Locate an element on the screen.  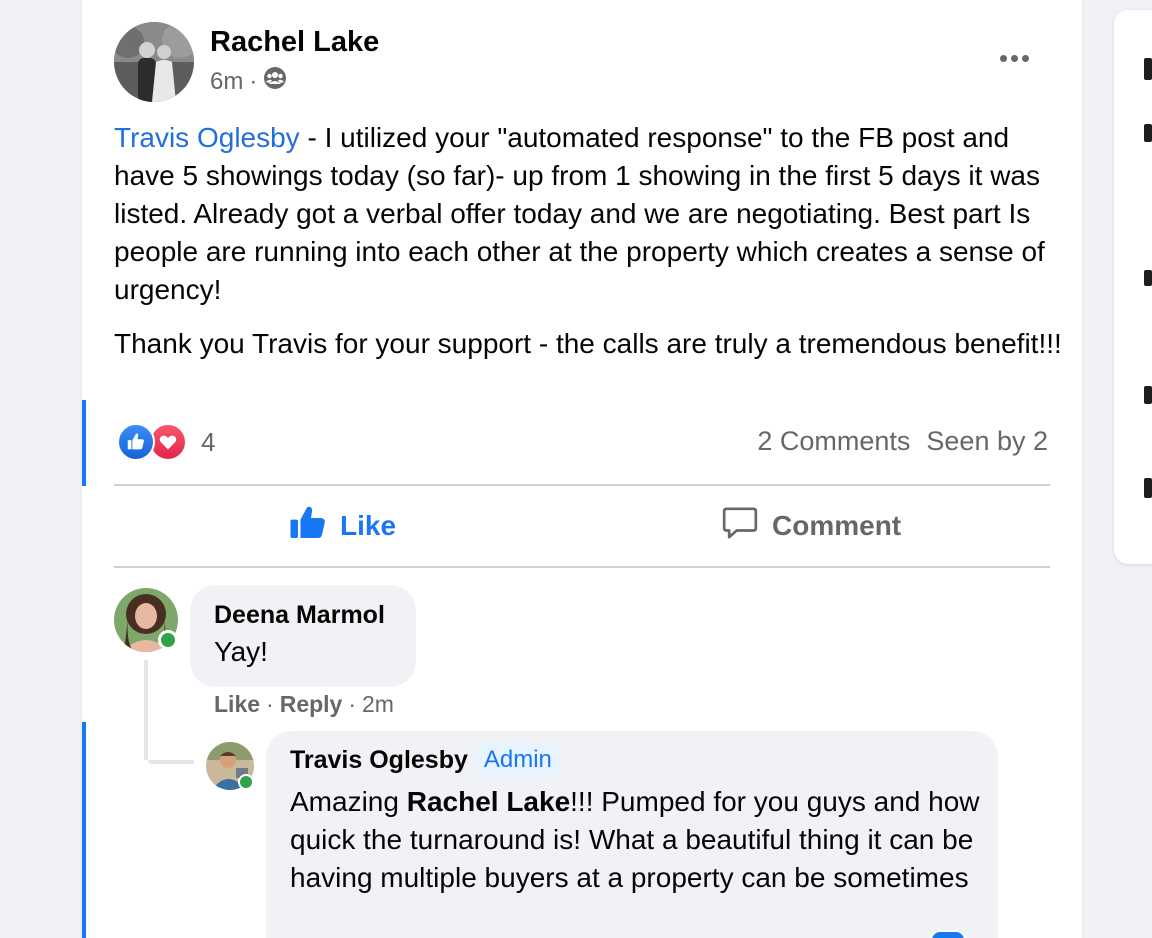
reply-author-avatar is located at coordinates (230, 766).